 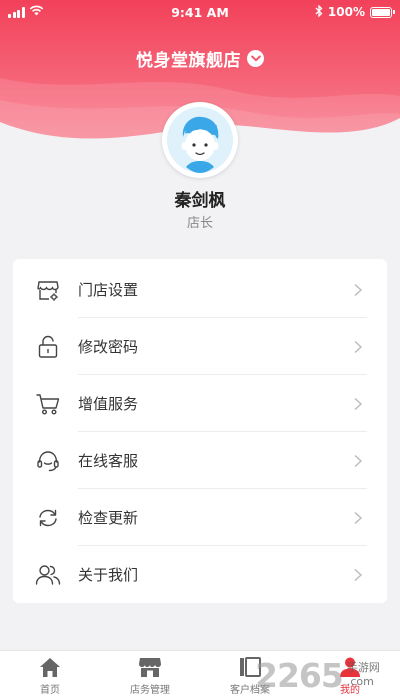 I want to click on avatar, so click(x=200, y=140).